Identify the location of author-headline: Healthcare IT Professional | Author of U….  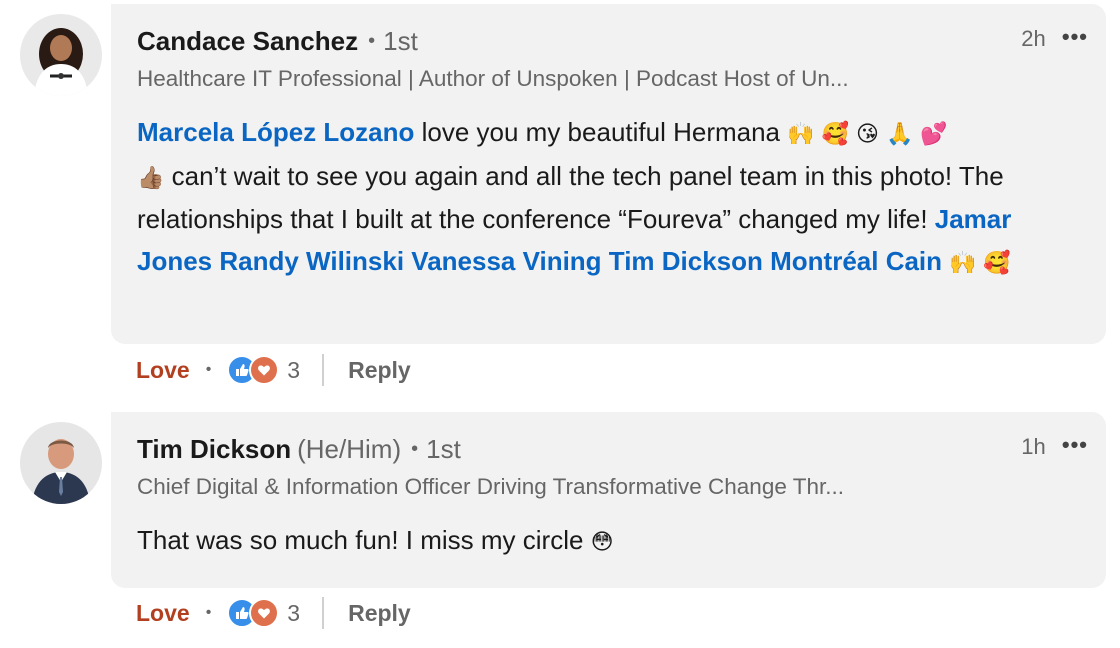
(493, 78).